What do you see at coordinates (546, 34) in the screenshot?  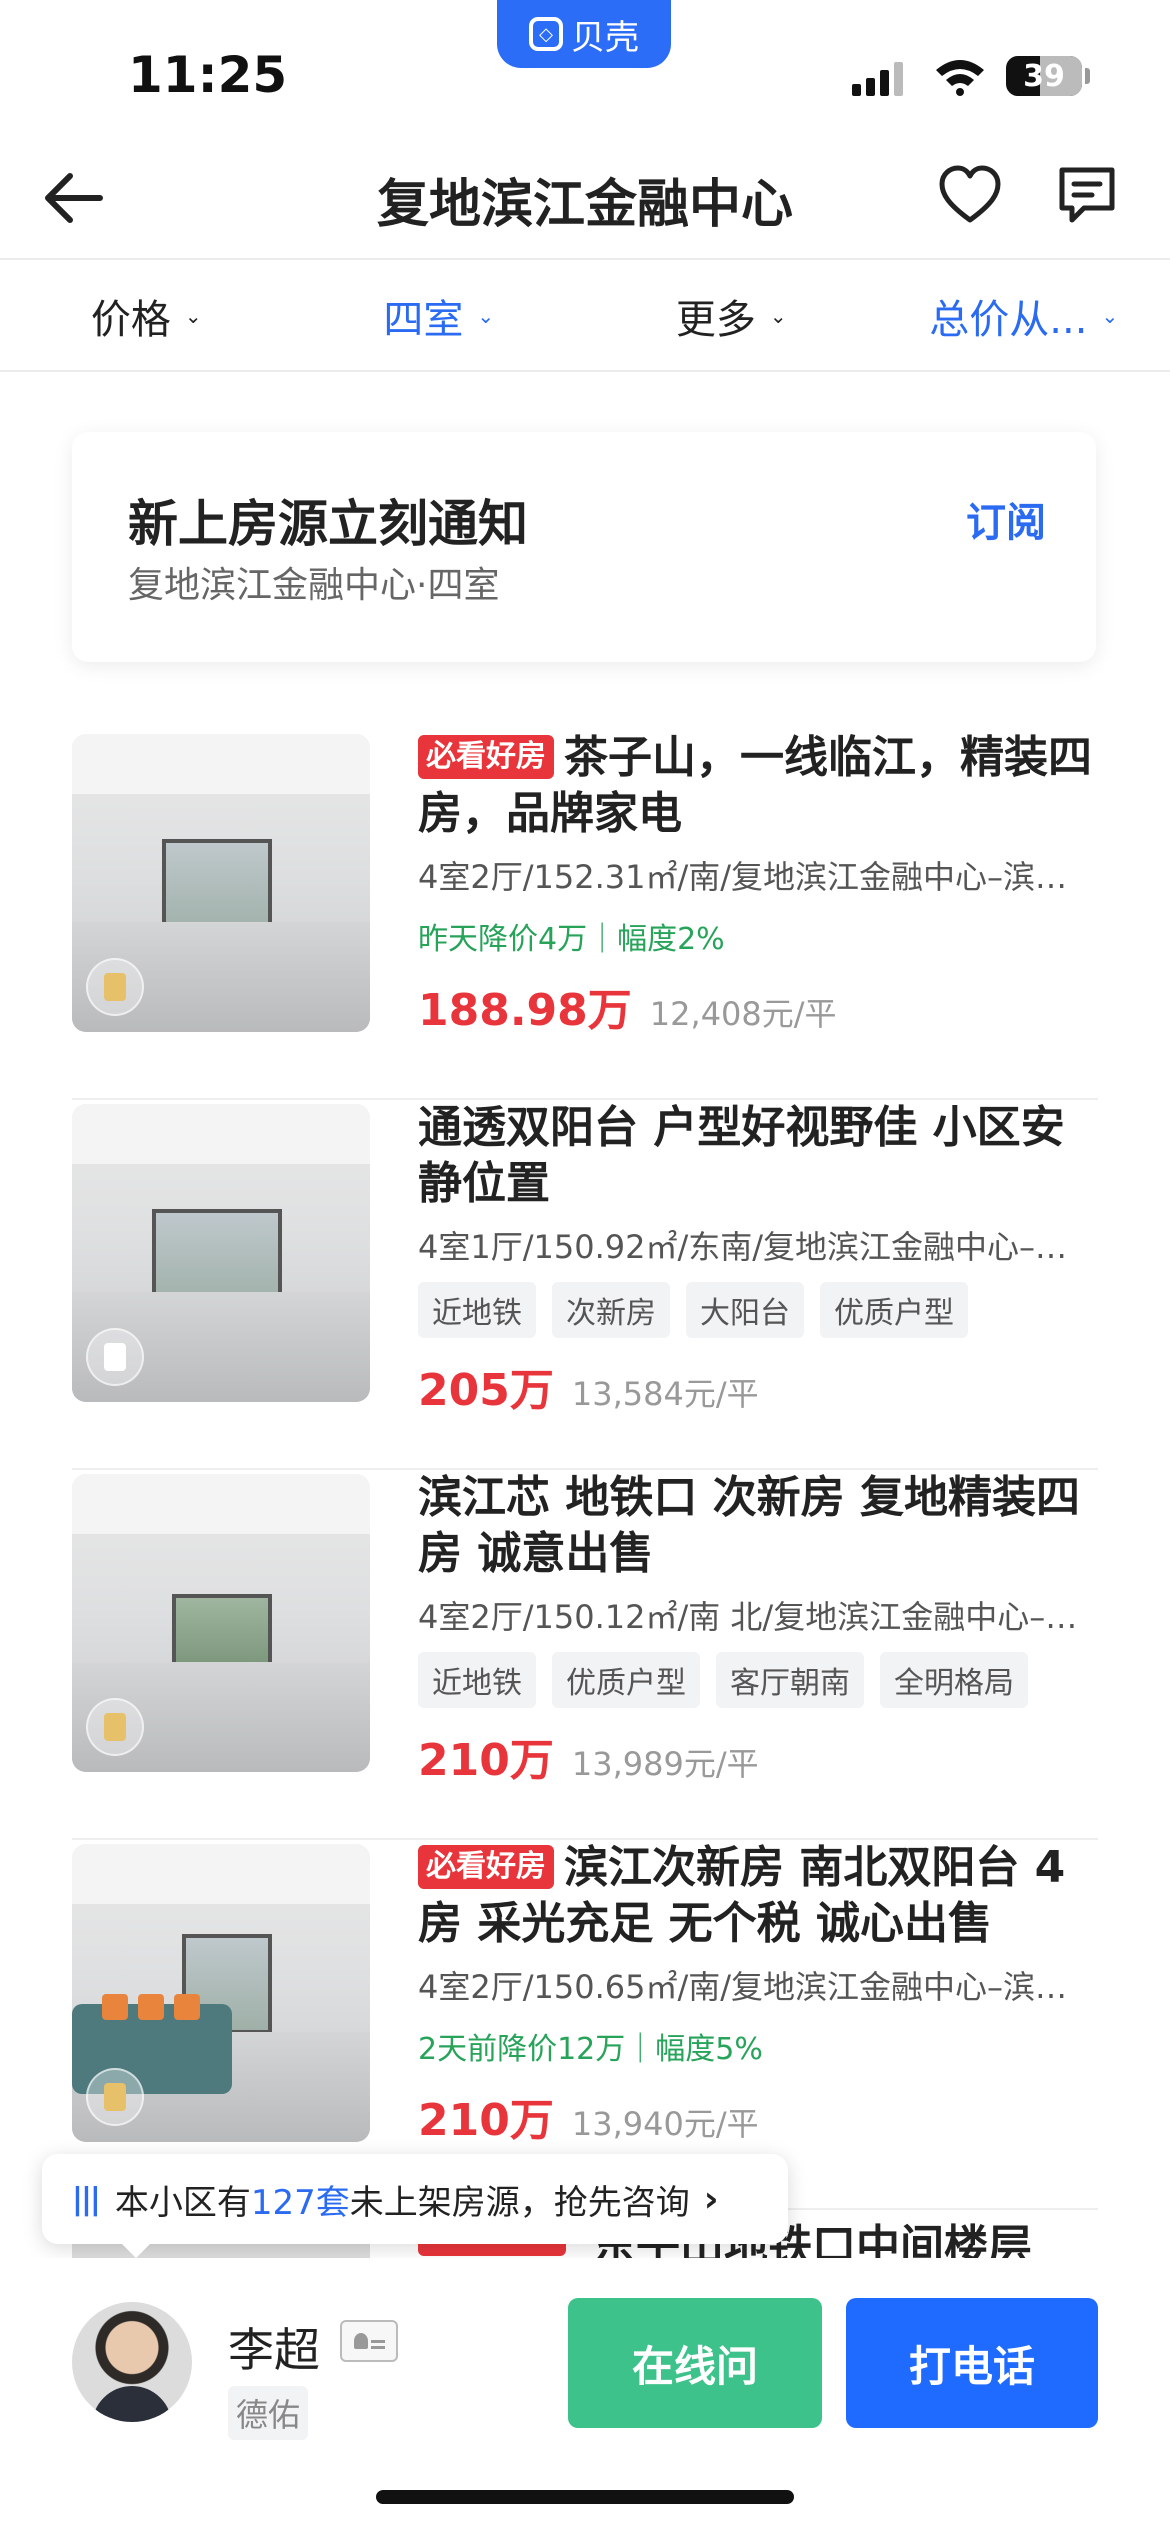 I see `beike-logo-icon: ◇` at bounding box center [546, 34].